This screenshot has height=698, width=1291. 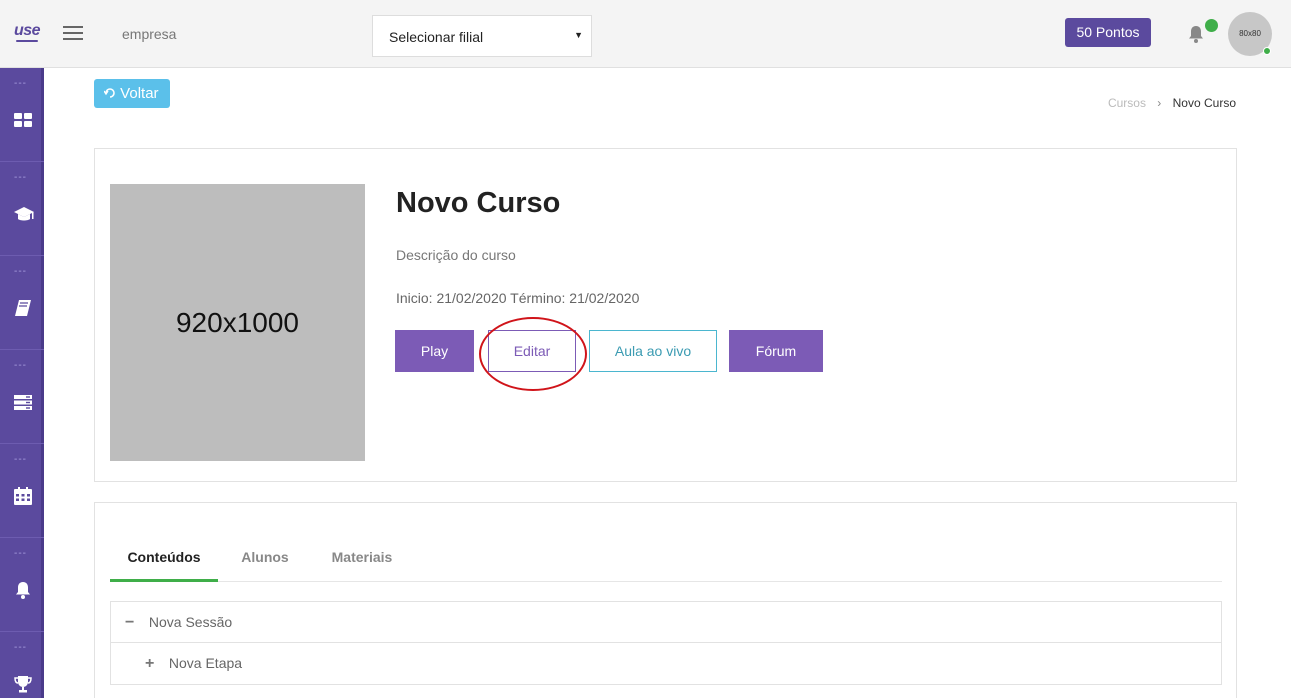 I want to click on dashboard-icon, so click(x=23, y=120).